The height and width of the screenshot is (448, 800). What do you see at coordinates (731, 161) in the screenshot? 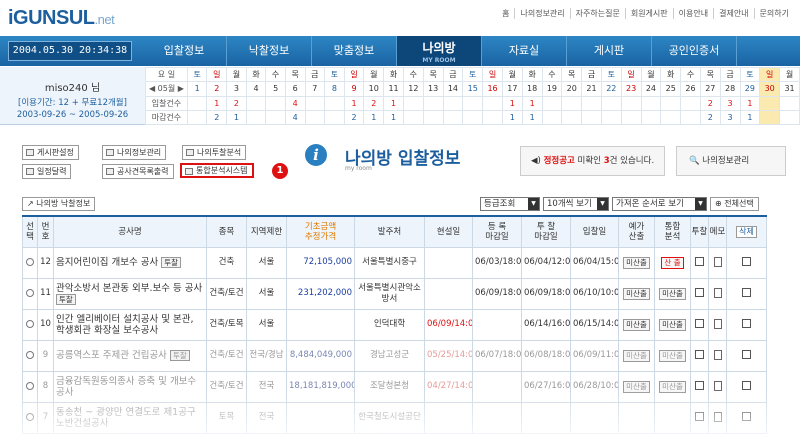
I see `my-info-manage-button: 🔍 나의정보관리` at bounding box center [731, 161].